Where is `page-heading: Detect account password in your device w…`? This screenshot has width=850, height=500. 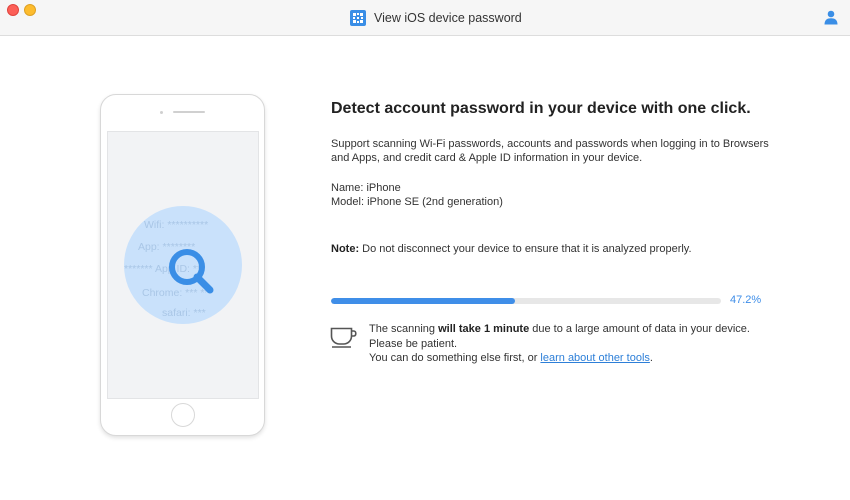 page-heading: Detect account password in your device w… is located at coordinates (541, 108).